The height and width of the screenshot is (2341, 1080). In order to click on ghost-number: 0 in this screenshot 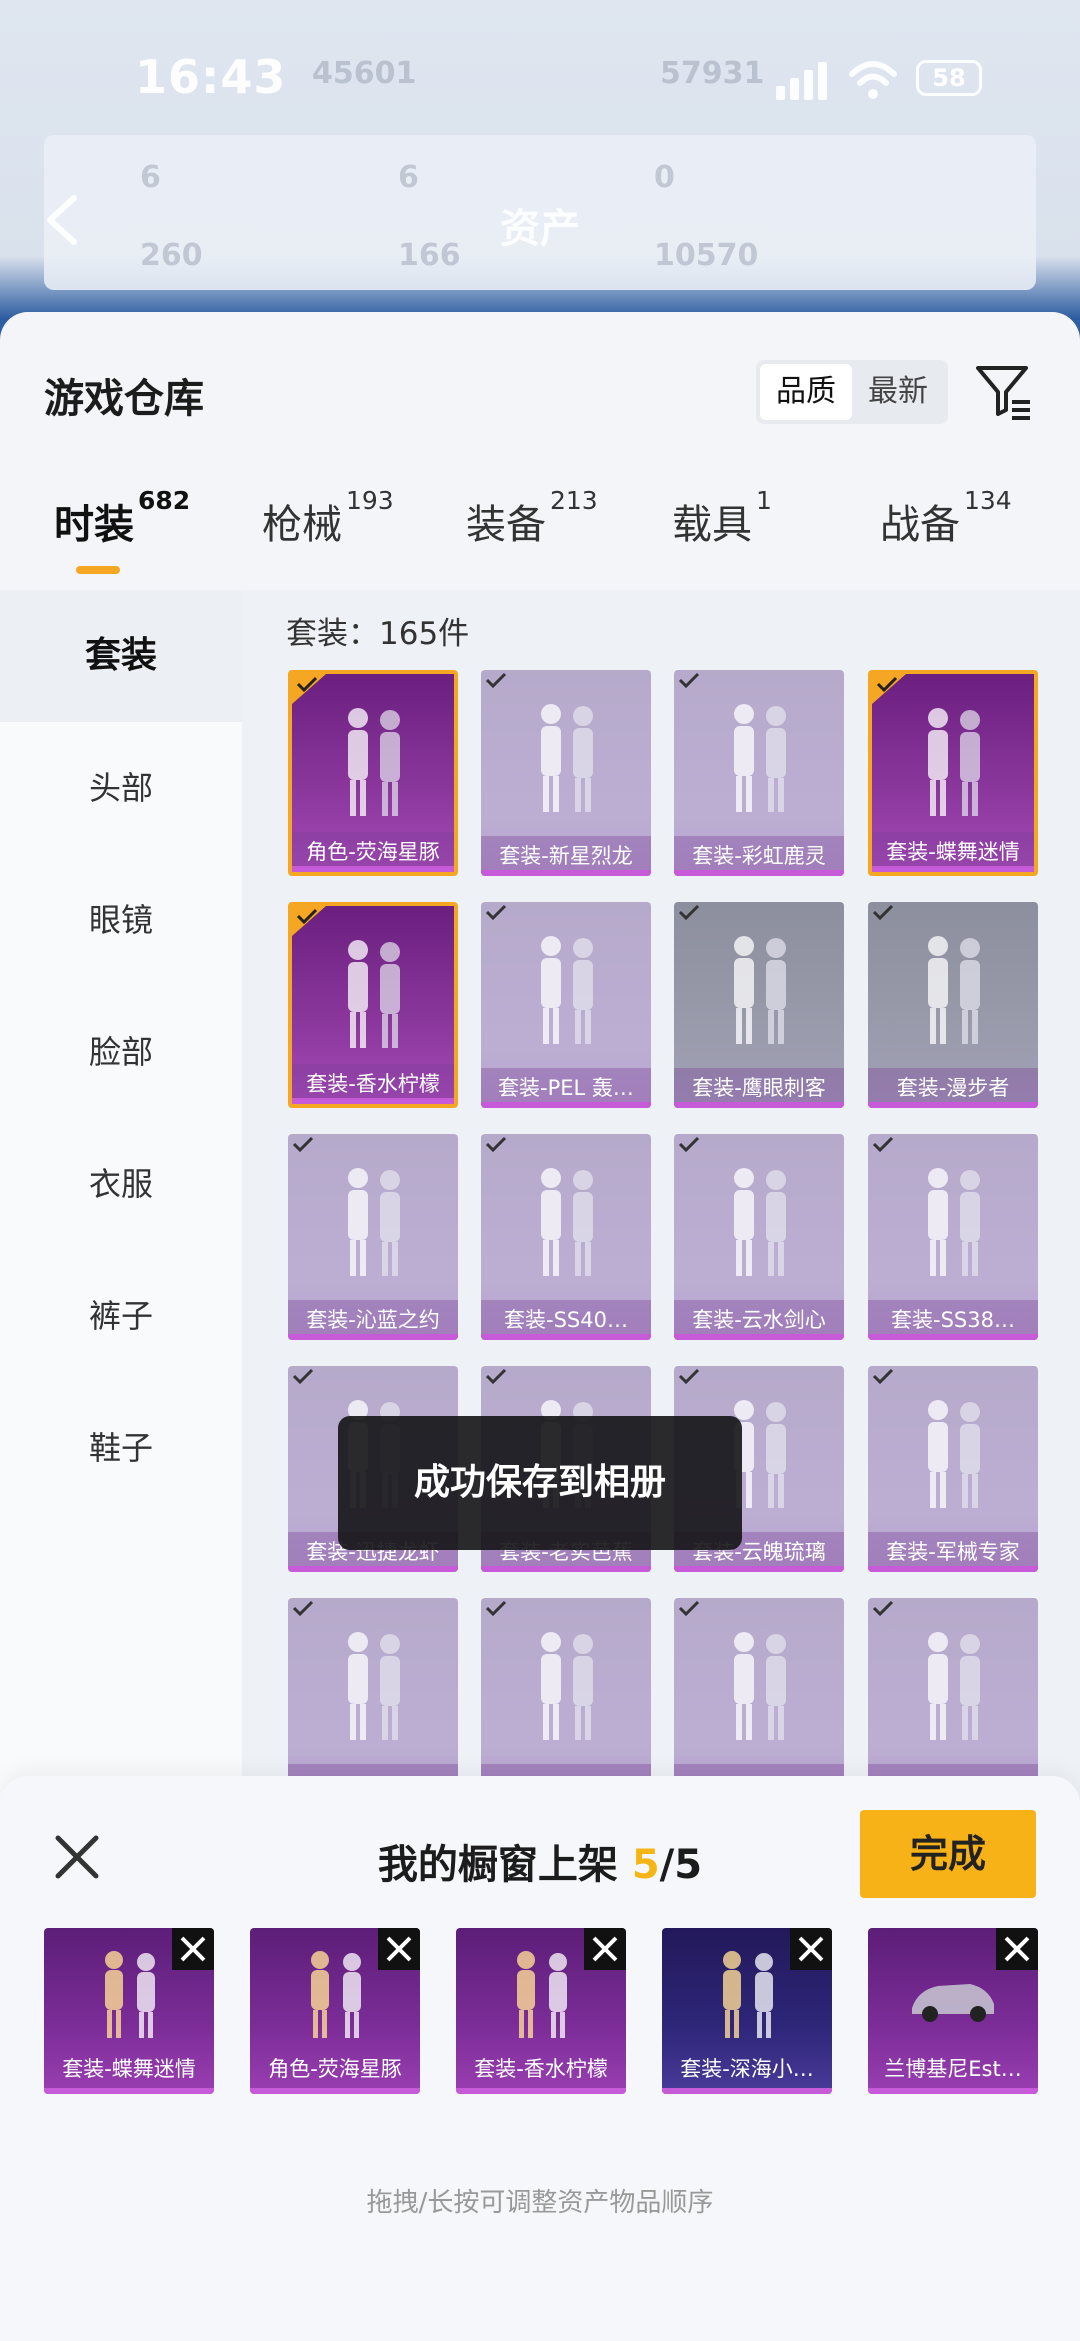, I will do `click(664, 177)`.